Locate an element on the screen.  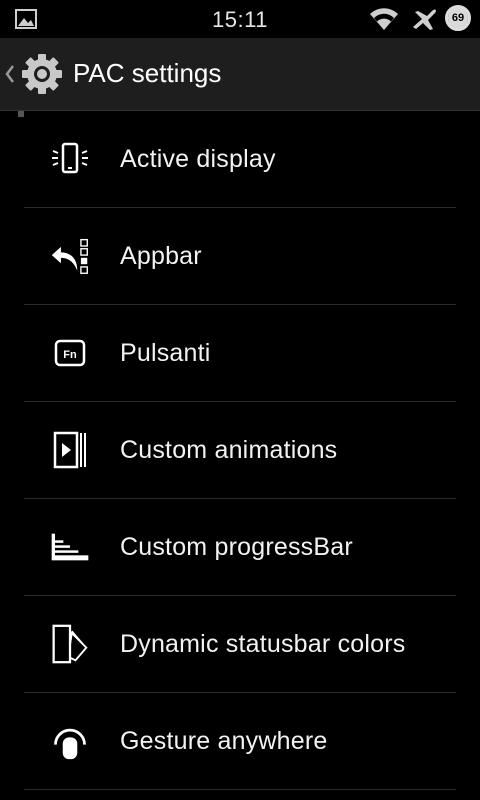
status-bar: 15:11 69 is located at coordinates (240, 19).